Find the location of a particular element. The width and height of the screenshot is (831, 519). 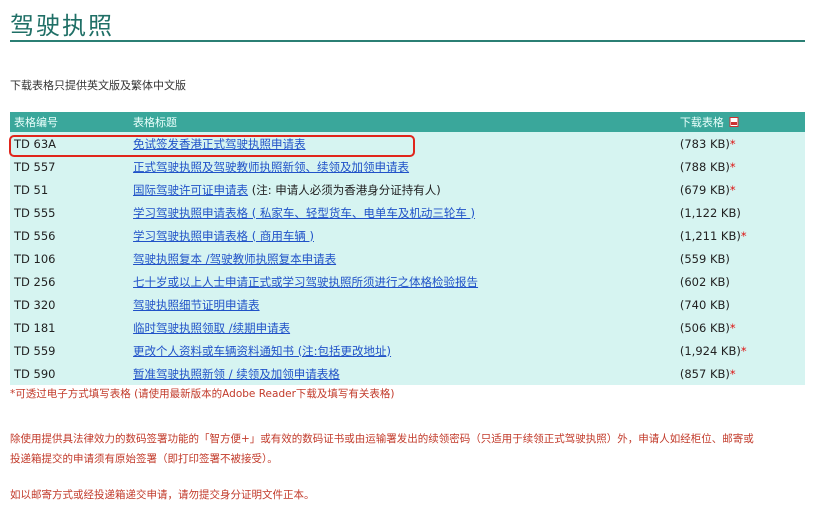

form-title-cell: 国际驾驶许可证申请表 (注: 申请人必须为香港身分证持有人) is located at coordinates (402, 189).